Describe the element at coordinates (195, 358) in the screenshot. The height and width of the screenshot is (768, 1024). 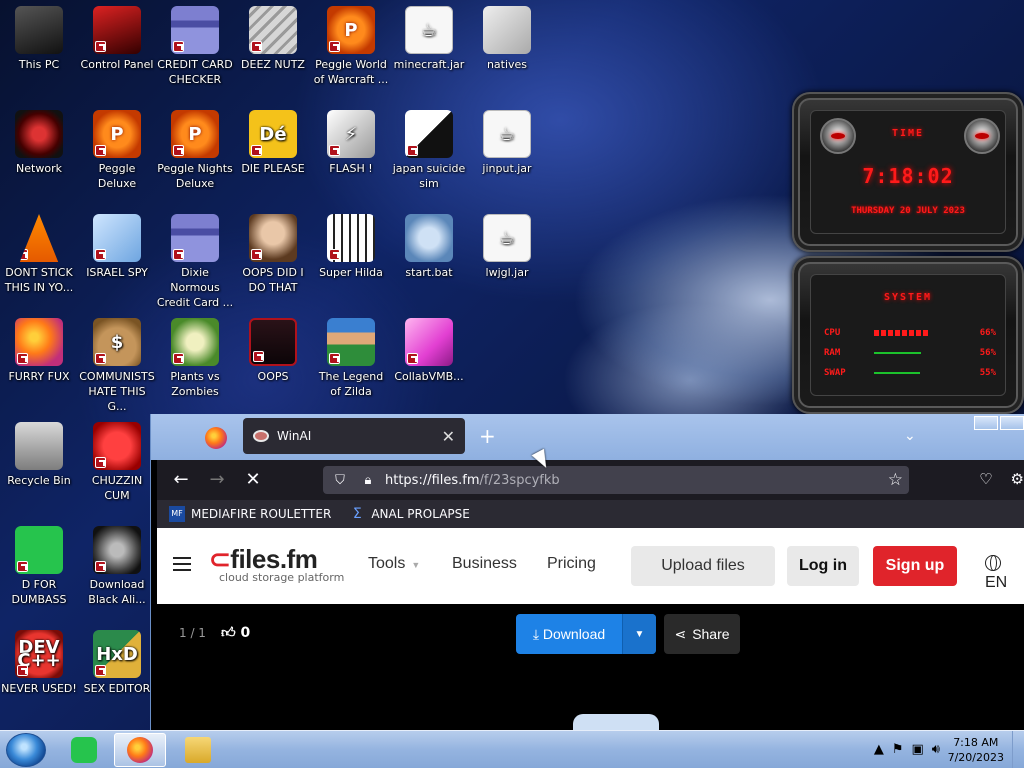
I see `desktop-icon: Plants vs Zombies` at that location.